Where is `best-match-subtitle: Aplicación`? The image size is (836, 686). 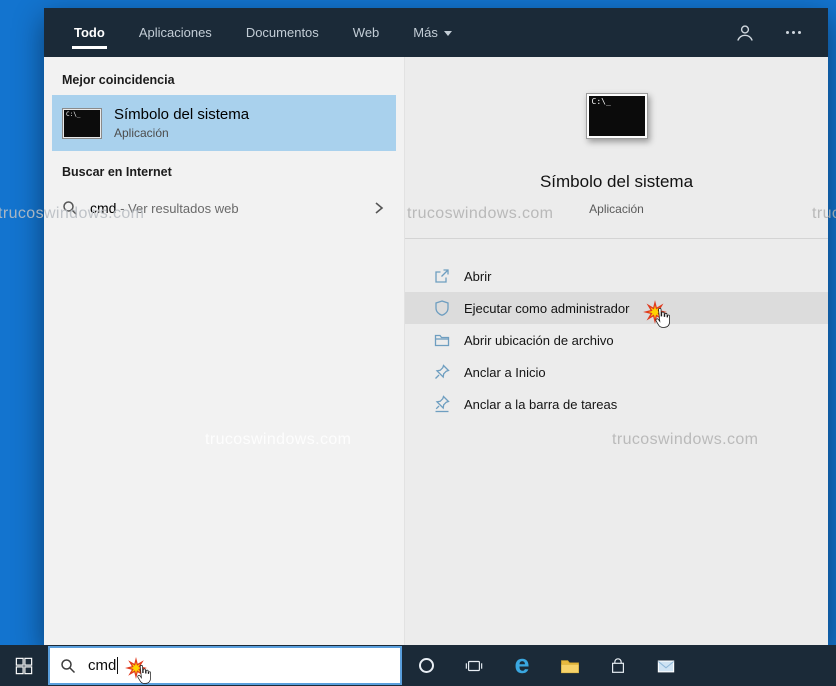
best-match-subtitle: Aplicación is located at coordinates (141, 133).